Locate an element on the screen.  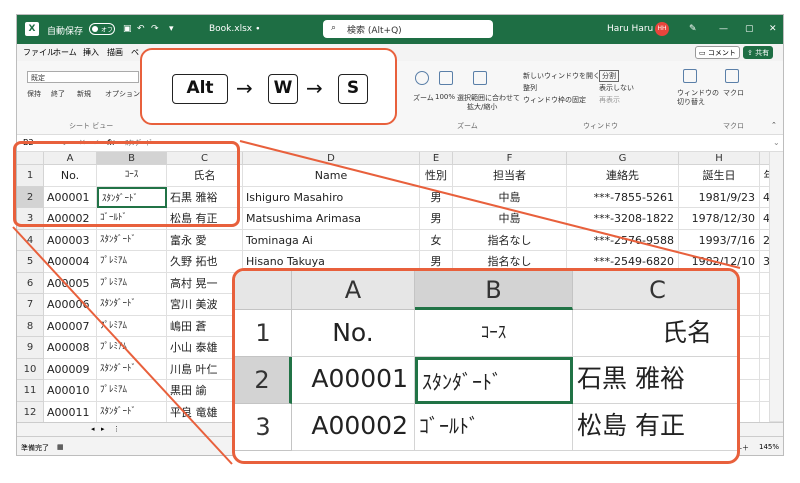
tab-page-layout: ペ is located at coordinates (135, 52).